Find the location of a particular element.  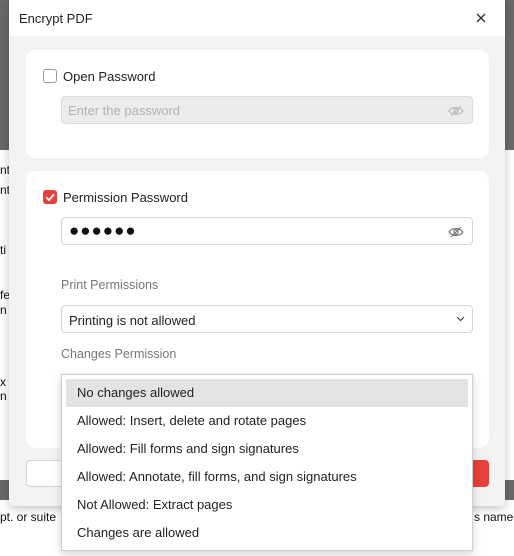

open-password-label: Open Password is located at coordinates (109, 76).